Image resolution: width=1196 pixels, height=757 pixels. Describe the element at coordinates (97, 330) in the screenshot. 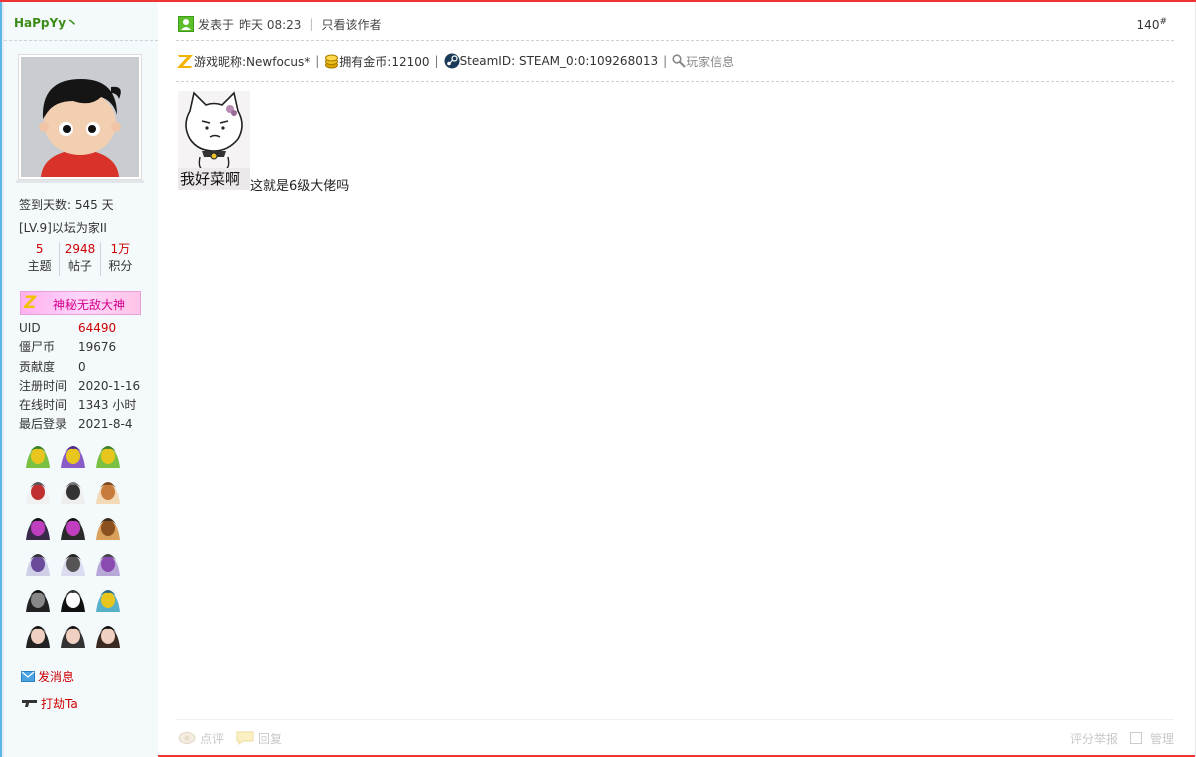

I see `profile-value-uid: 64490` at that location.